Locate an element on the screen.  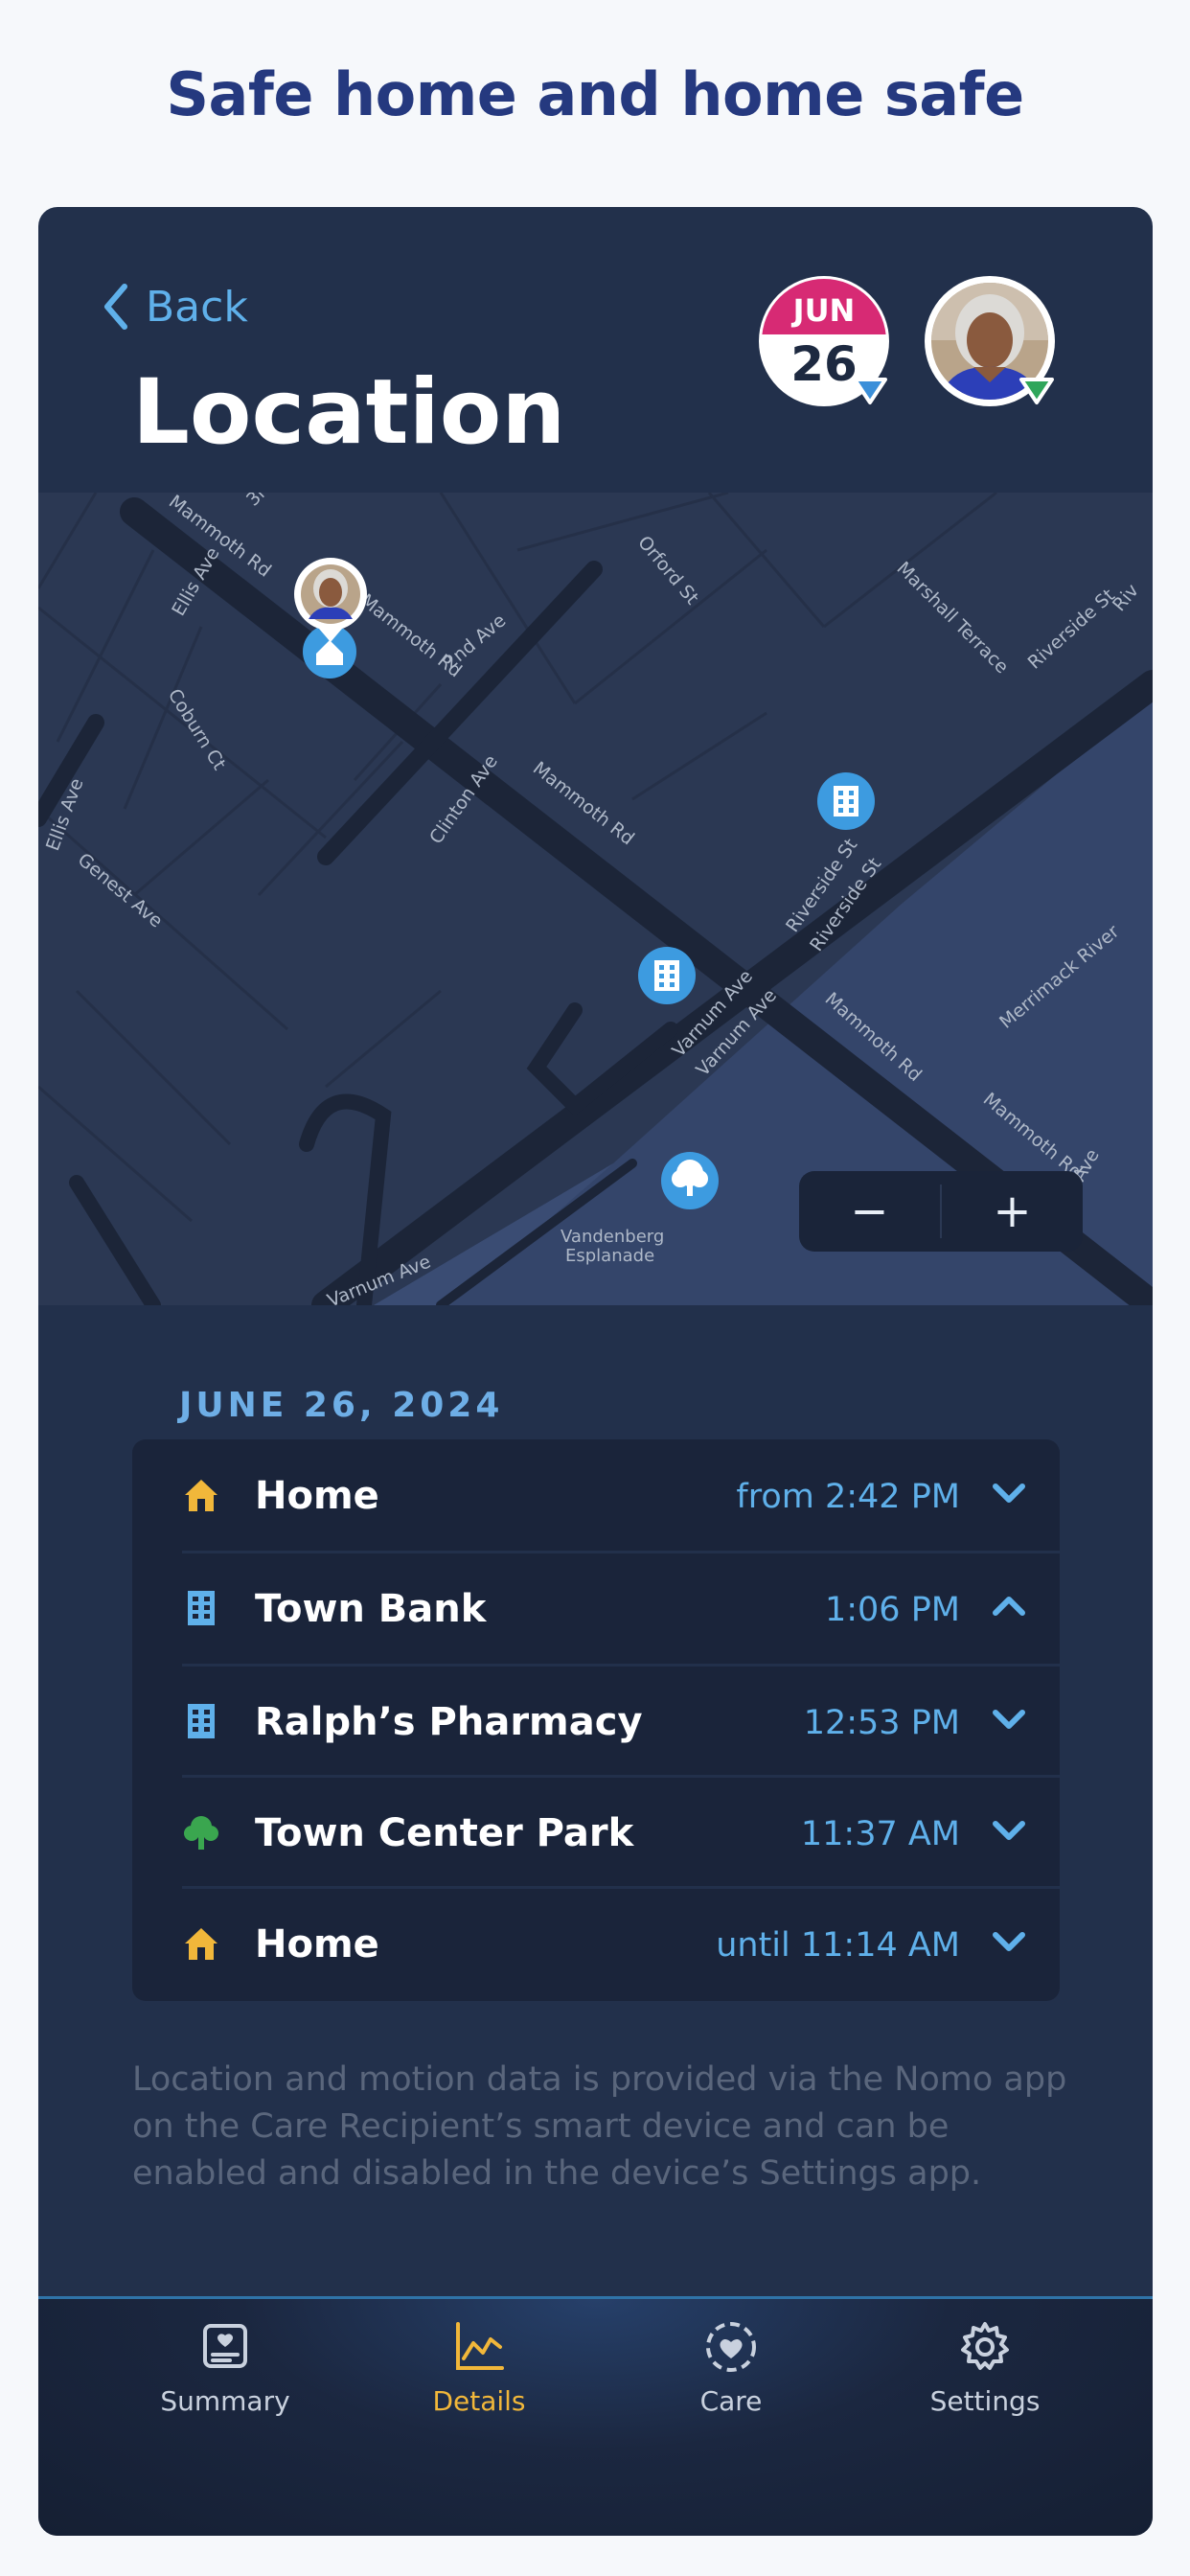
svg-text: Esplanade is located at coordinates (609, 1256).